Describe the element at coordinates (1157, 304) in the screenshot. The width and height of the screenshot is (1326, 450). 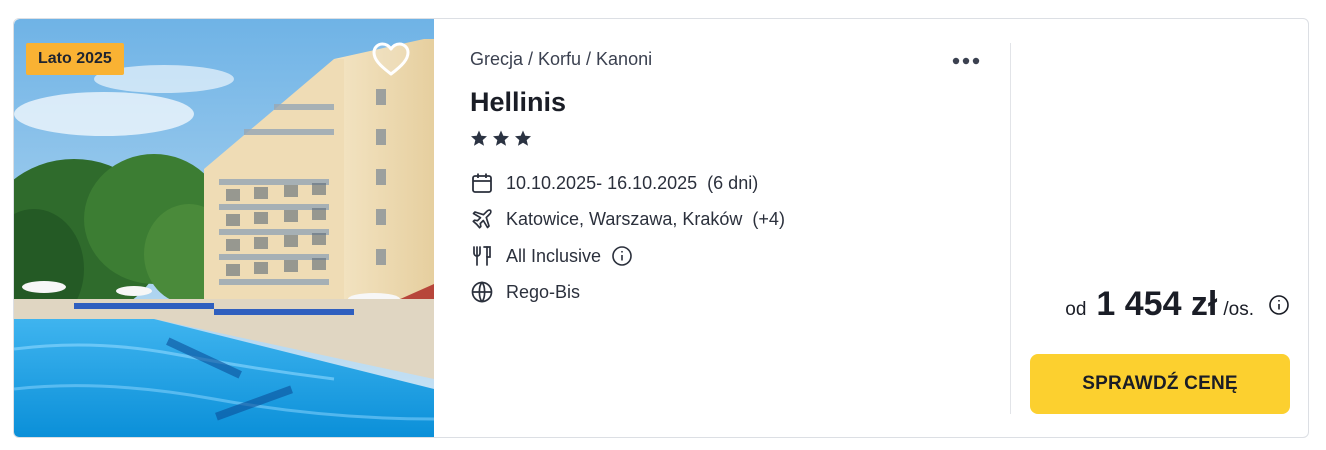
I see `price-amount: 1 454 zł` at that location.